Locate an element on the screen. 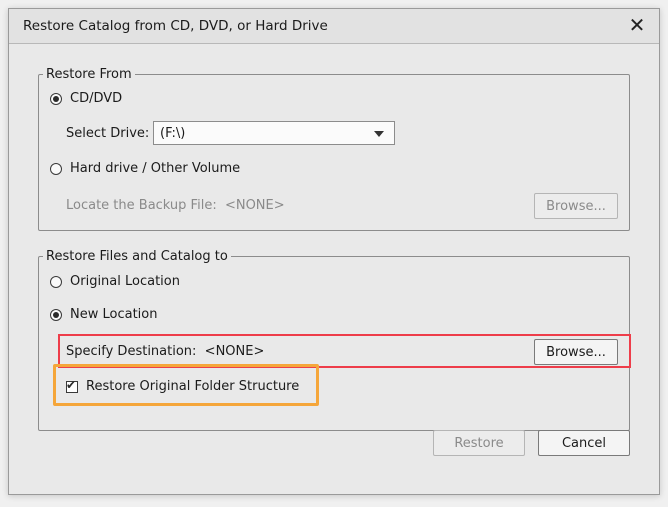  hard-drive-option: Hard drive / Other Volume is located at coordinates (145, 168).